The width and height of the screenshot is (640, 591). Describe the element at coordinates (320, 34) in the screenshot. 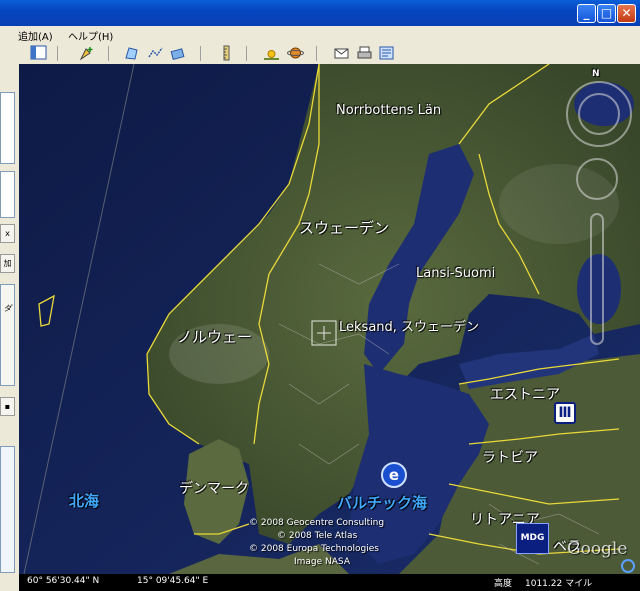

I see `menu-bar: 追加(A) ヘルプ(H)` at that location.